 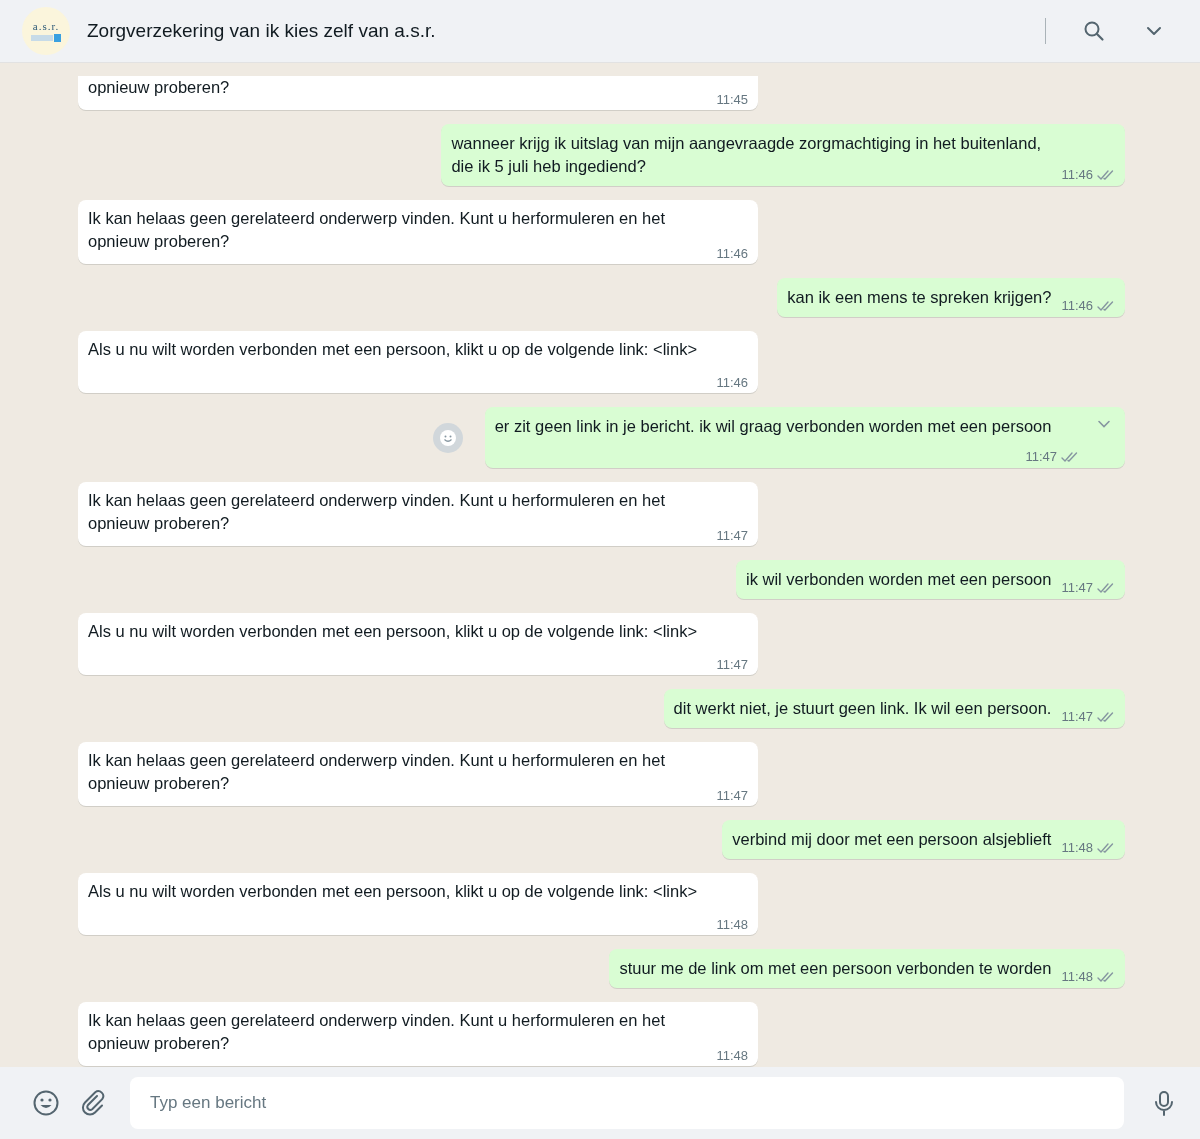 I want to click on contact-avatar: a.s.r., so click(x=46, y=31).